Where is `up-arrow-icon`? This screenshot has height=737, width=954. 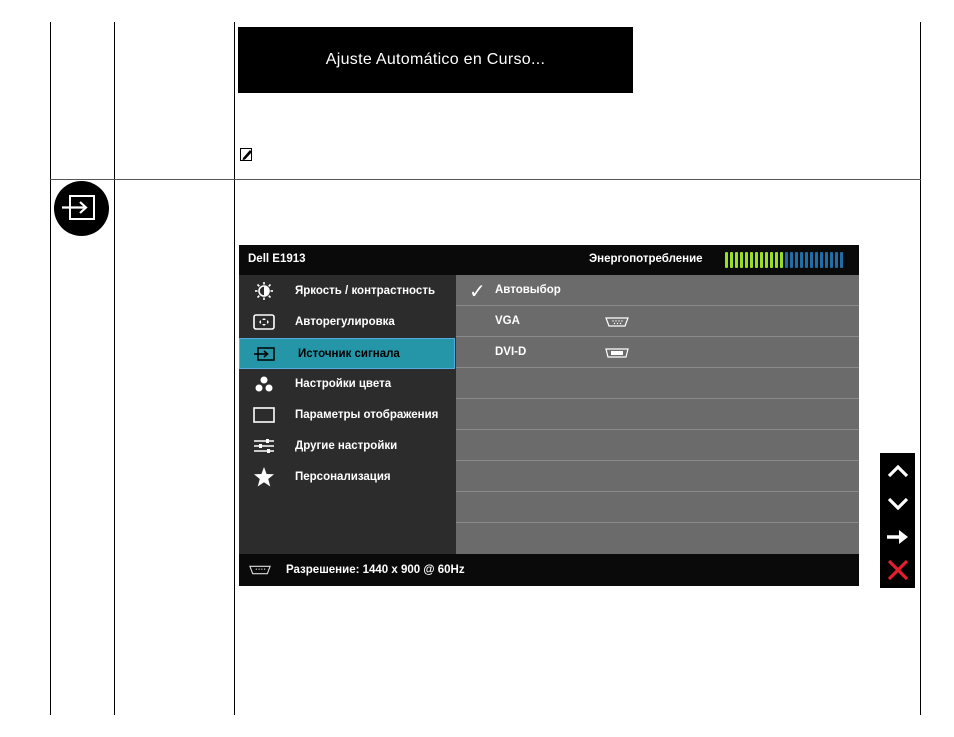
up-arrow-icon is located at coordinates (897, 470).